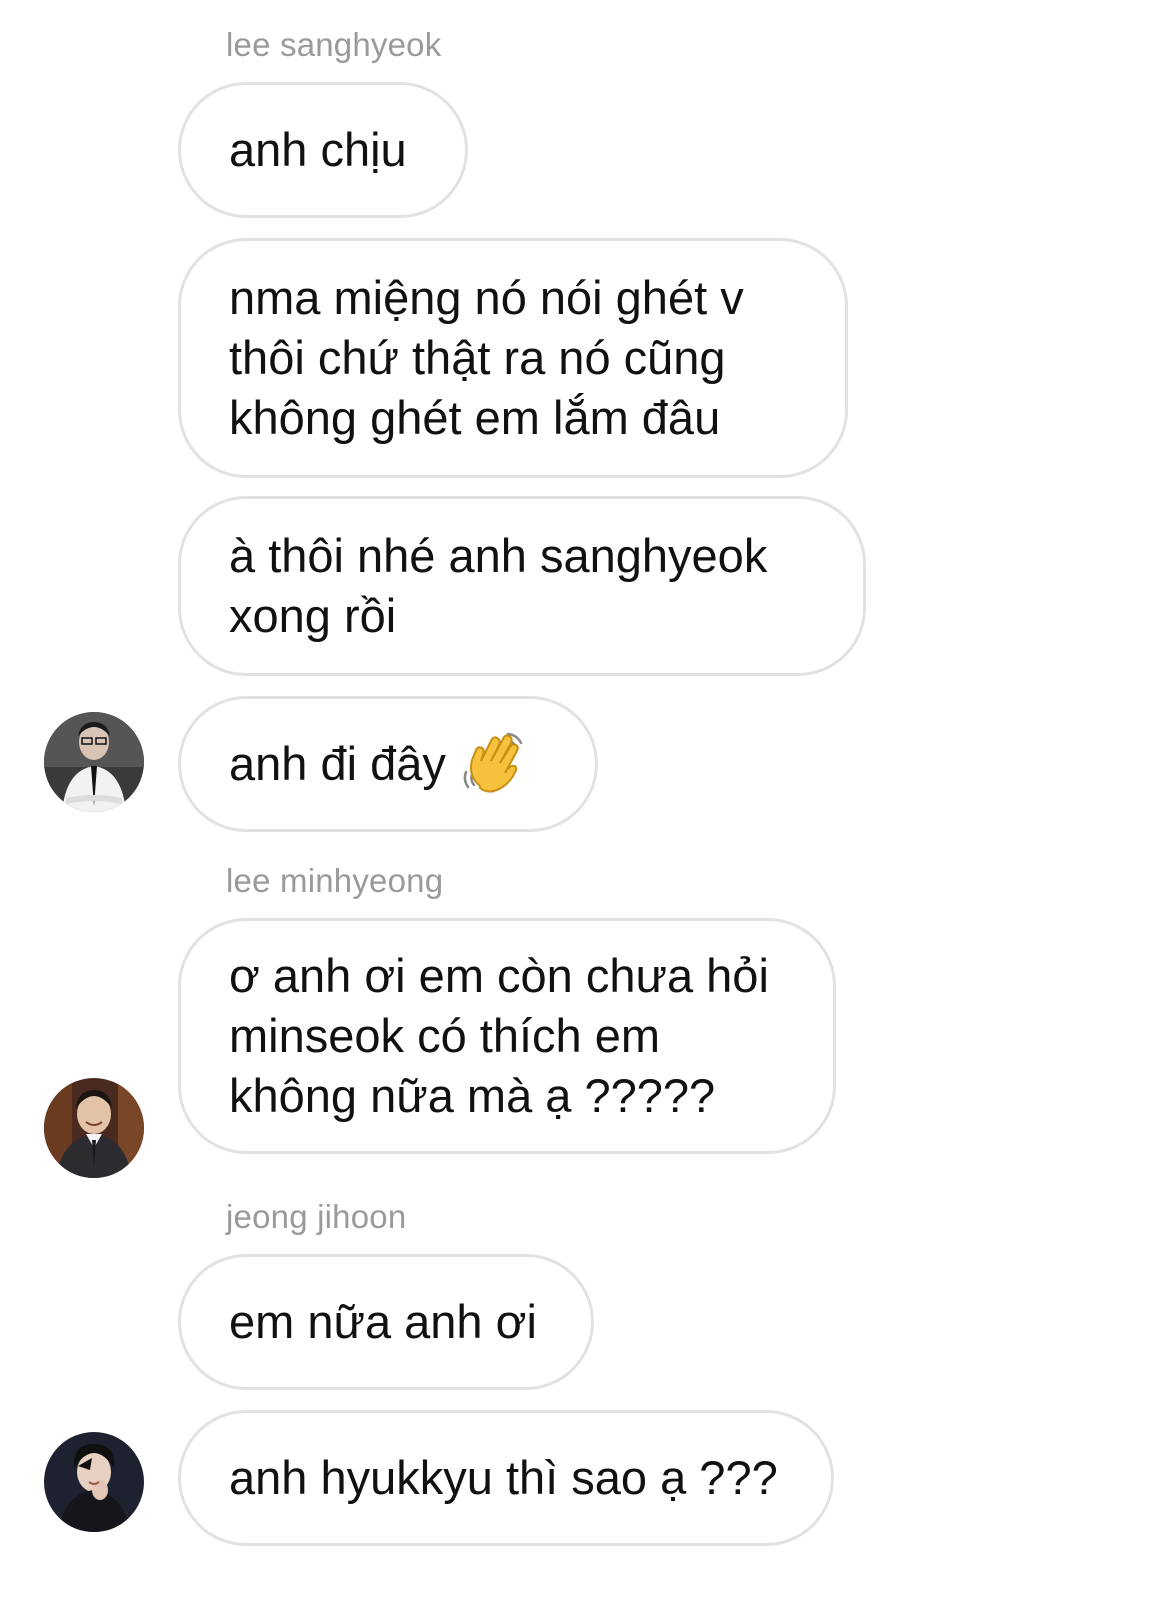 The height and width of the screenshot is (1611, 1170). I want to click on message-bubble: à thôi nhé anh sanghyeok xong rồi, so click(522, 586).